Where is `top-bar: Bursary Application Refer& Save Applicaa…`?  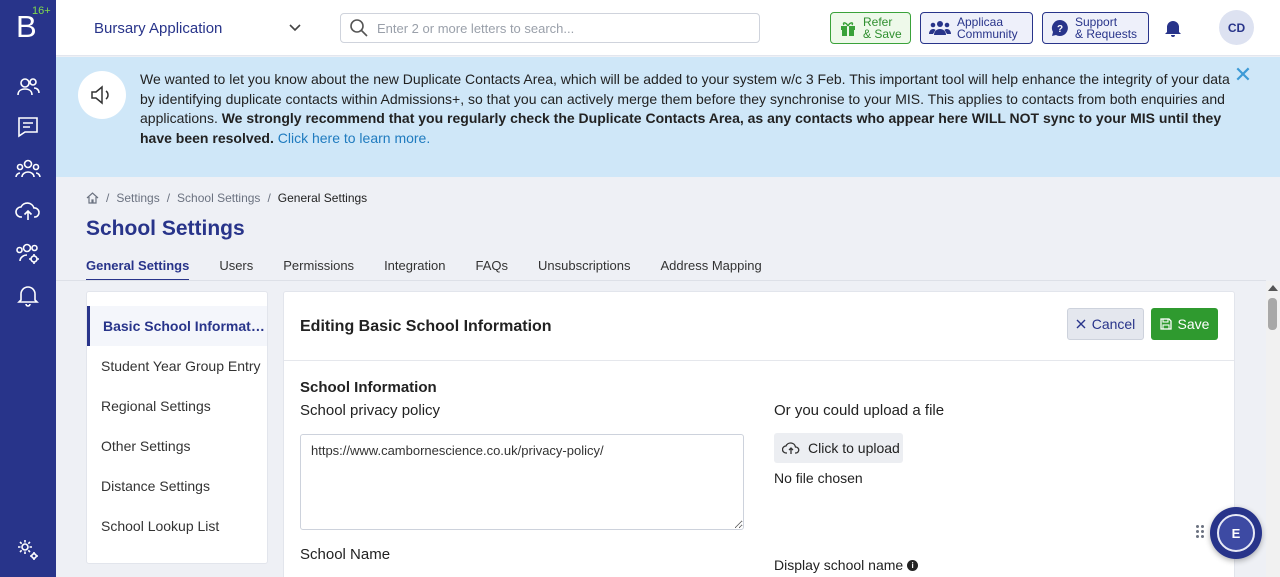
top-bar: Bursary Application Refer& Save Applicaa… is located at coordinates (668, 28).